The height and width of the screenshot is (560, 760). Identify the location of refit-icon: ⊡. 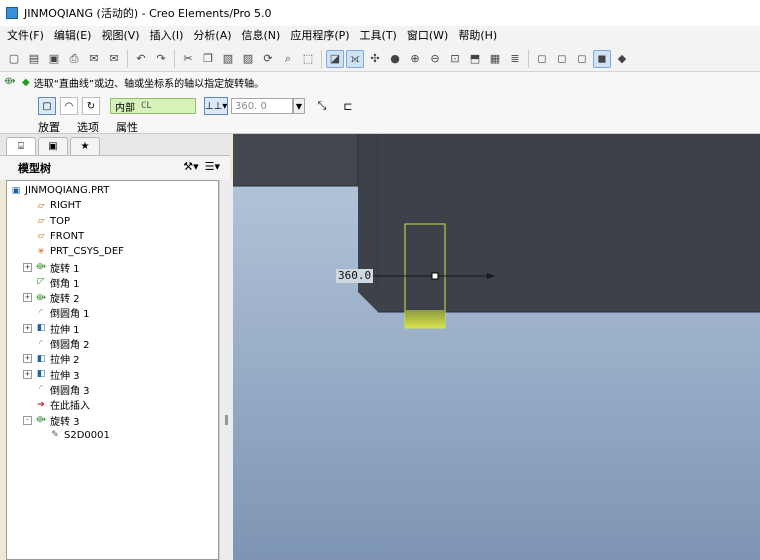
(455, 59).